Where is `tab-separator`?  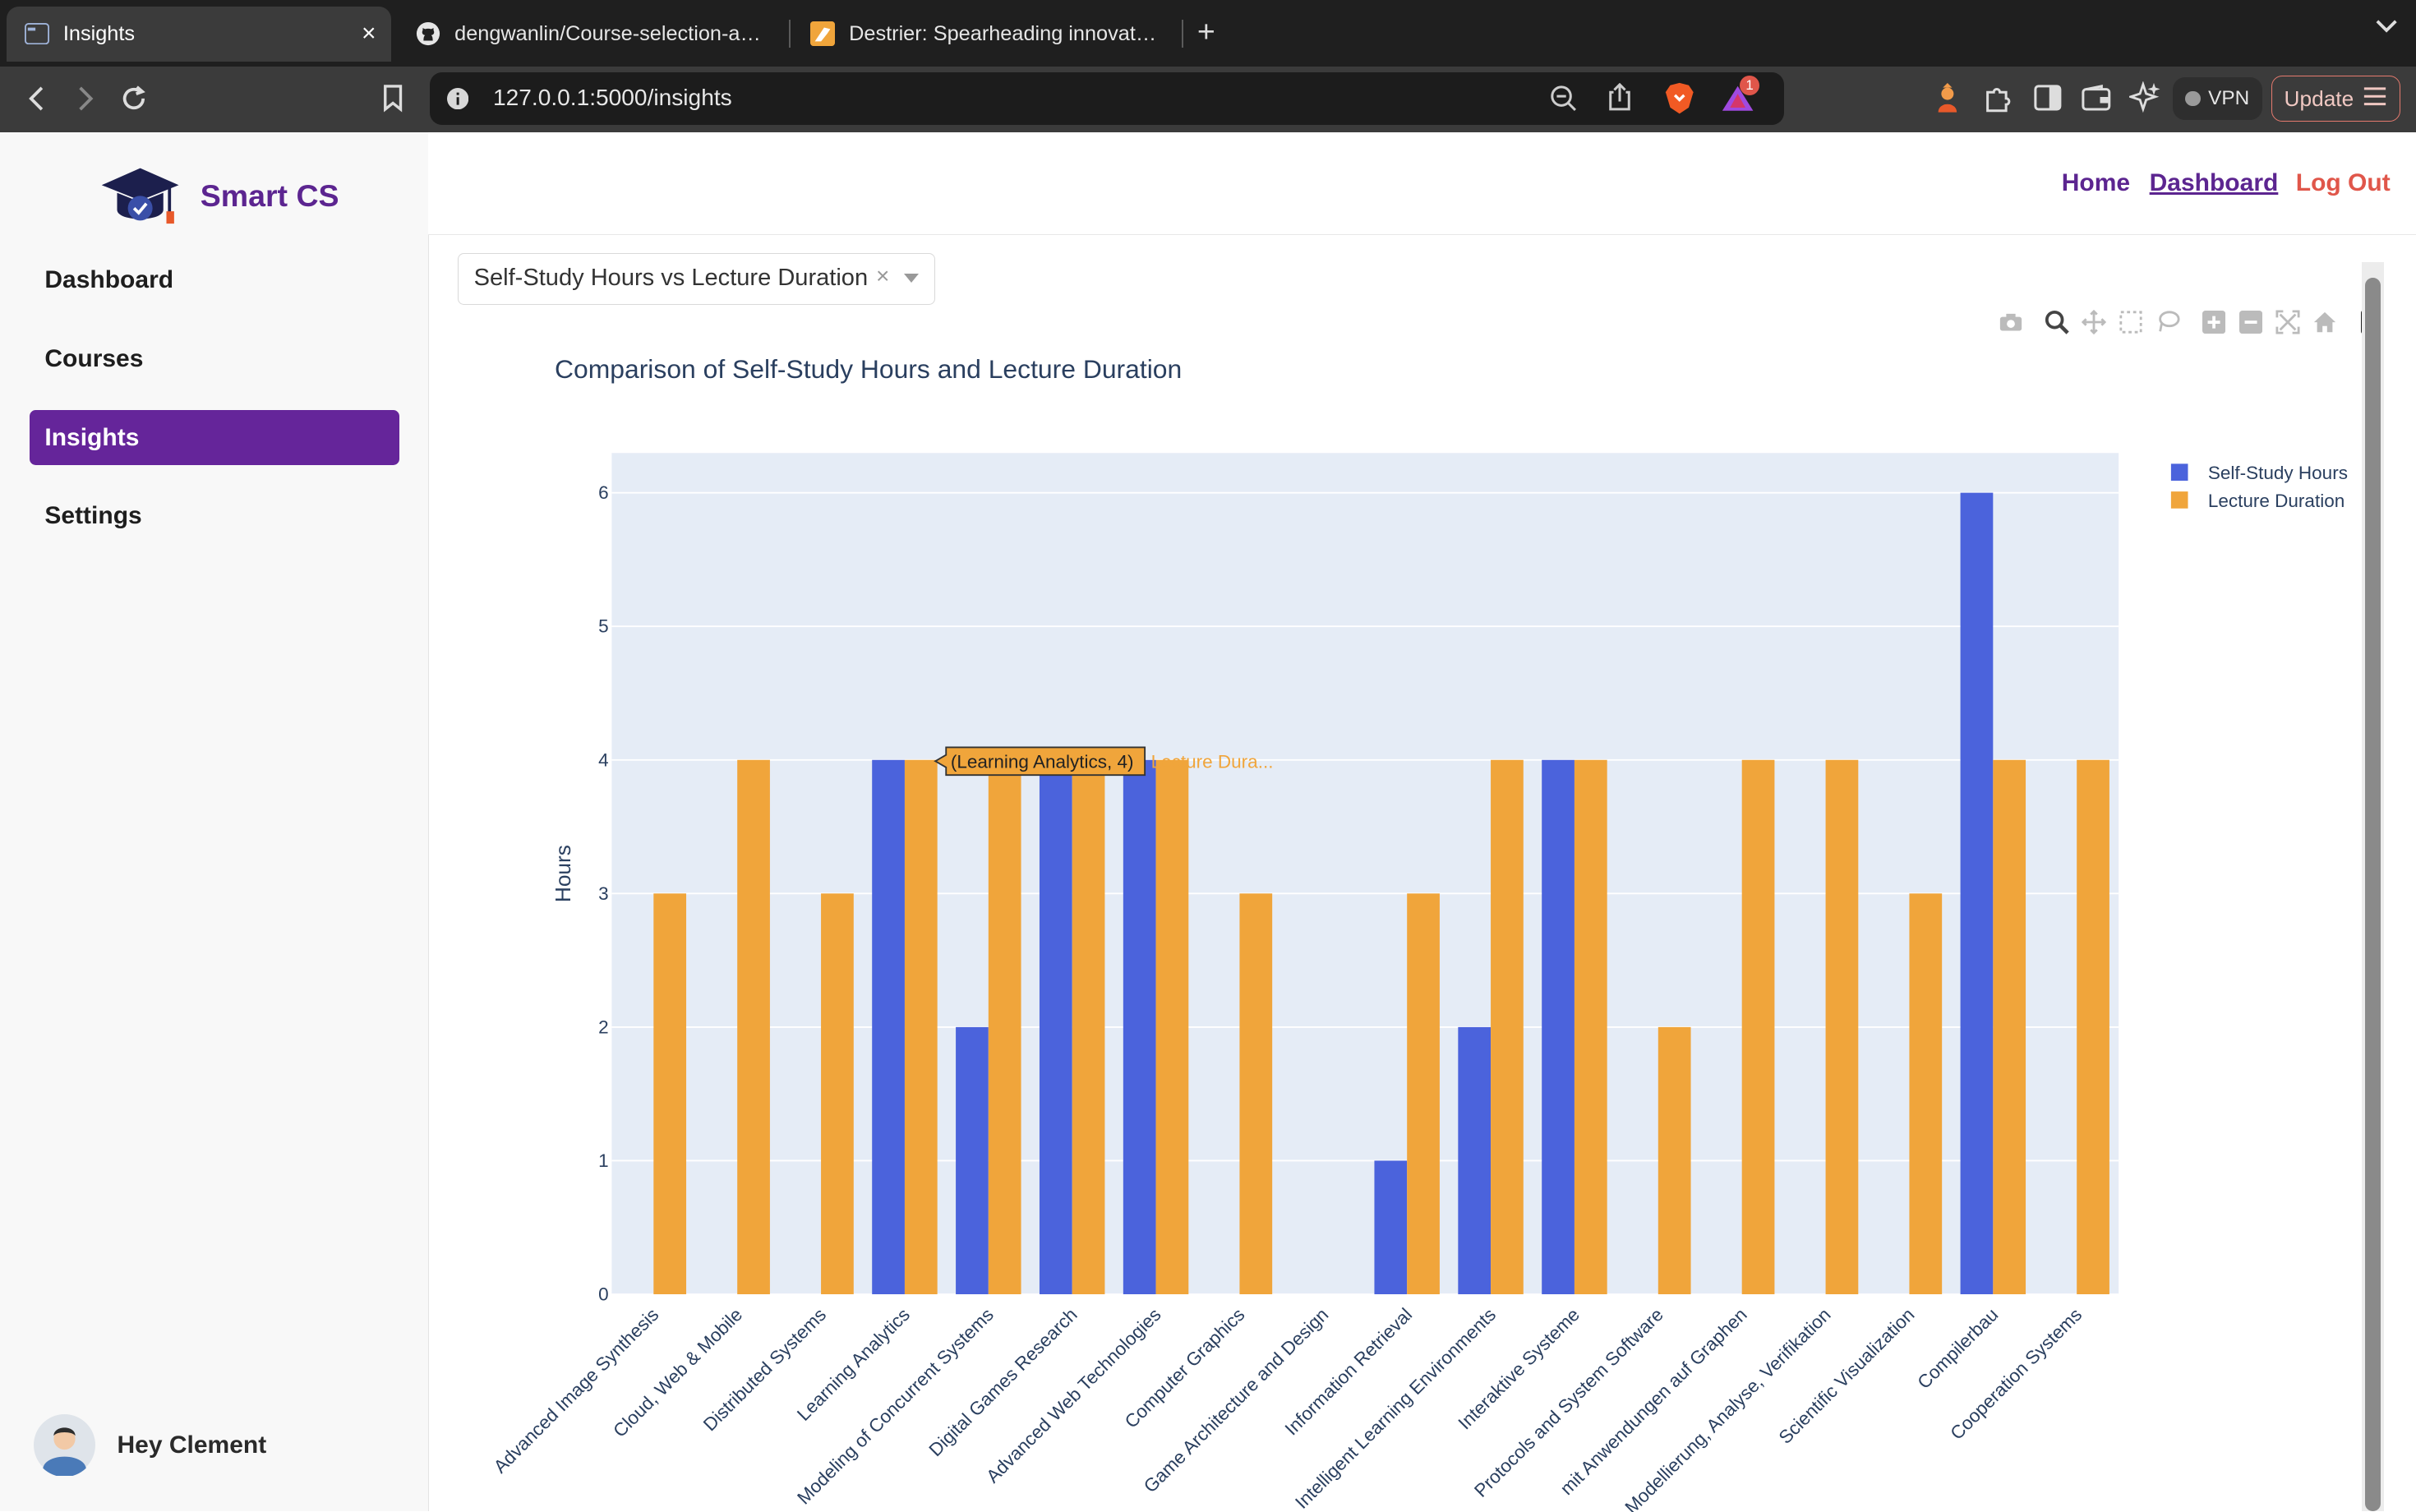 tab-separator is located at coordinates (790, 34).